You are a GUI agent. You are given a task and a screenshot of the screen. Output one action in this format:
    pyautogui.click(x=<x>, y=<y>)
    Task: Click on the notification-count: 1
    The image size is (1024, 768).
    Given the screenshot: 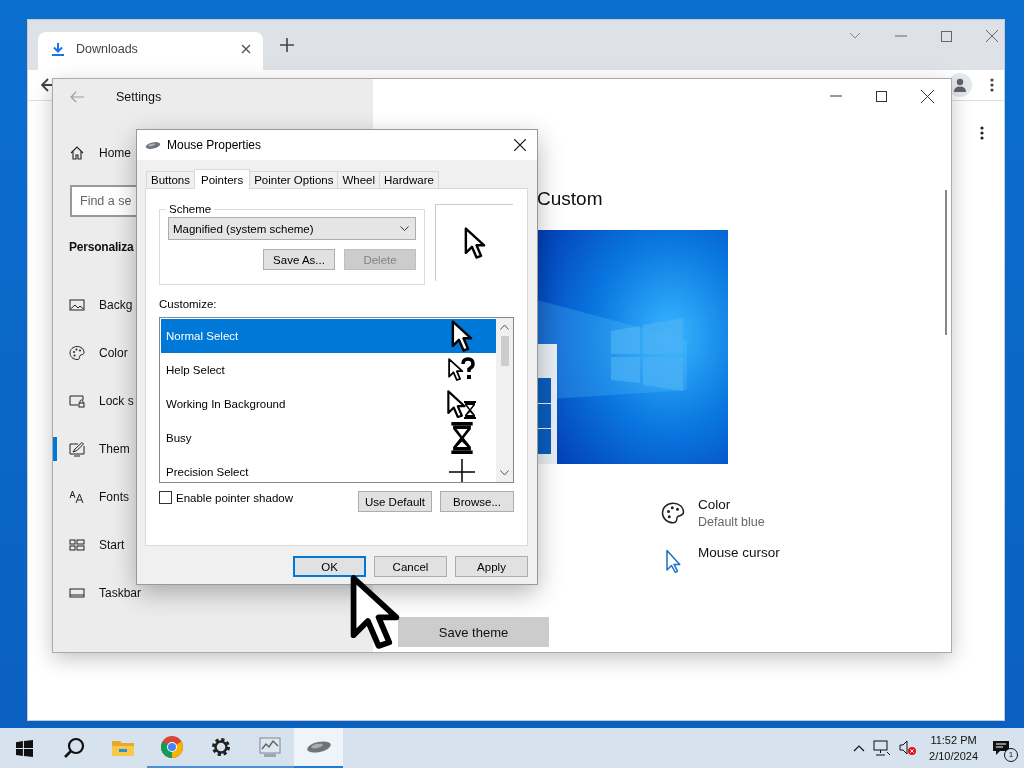 What is the action you would take?
    pyautogui.click(x=1011, y=755)
    